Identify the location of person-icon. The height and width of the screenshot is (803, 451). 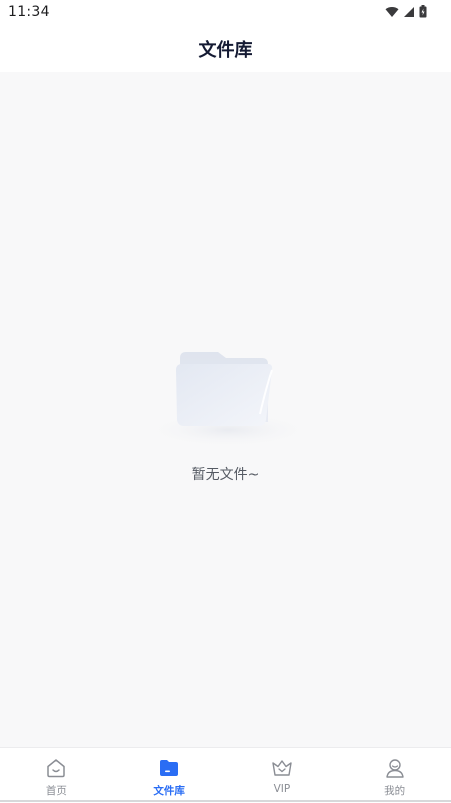
(394, 768).